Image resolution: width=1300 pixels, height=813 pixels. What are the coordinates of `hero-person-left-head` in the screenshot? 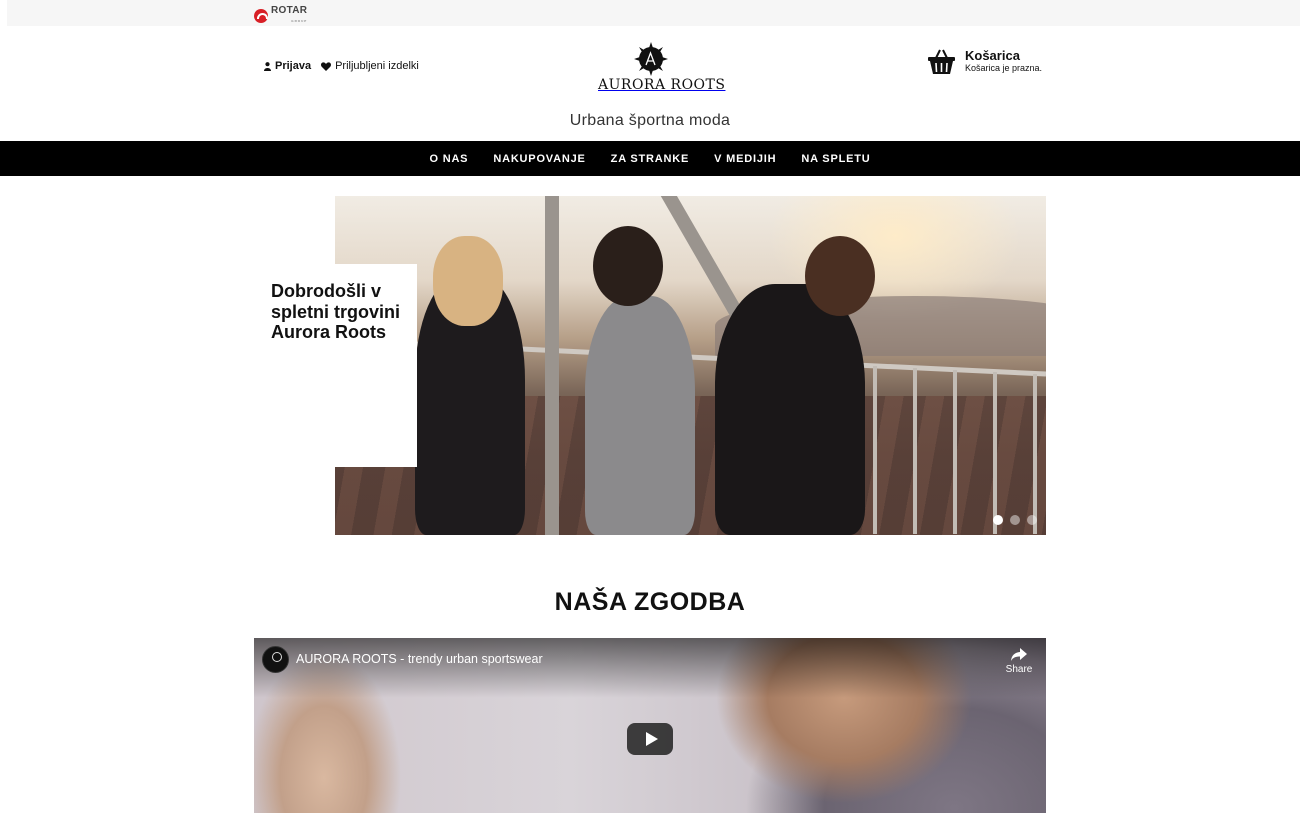 It's located at (468, 281).